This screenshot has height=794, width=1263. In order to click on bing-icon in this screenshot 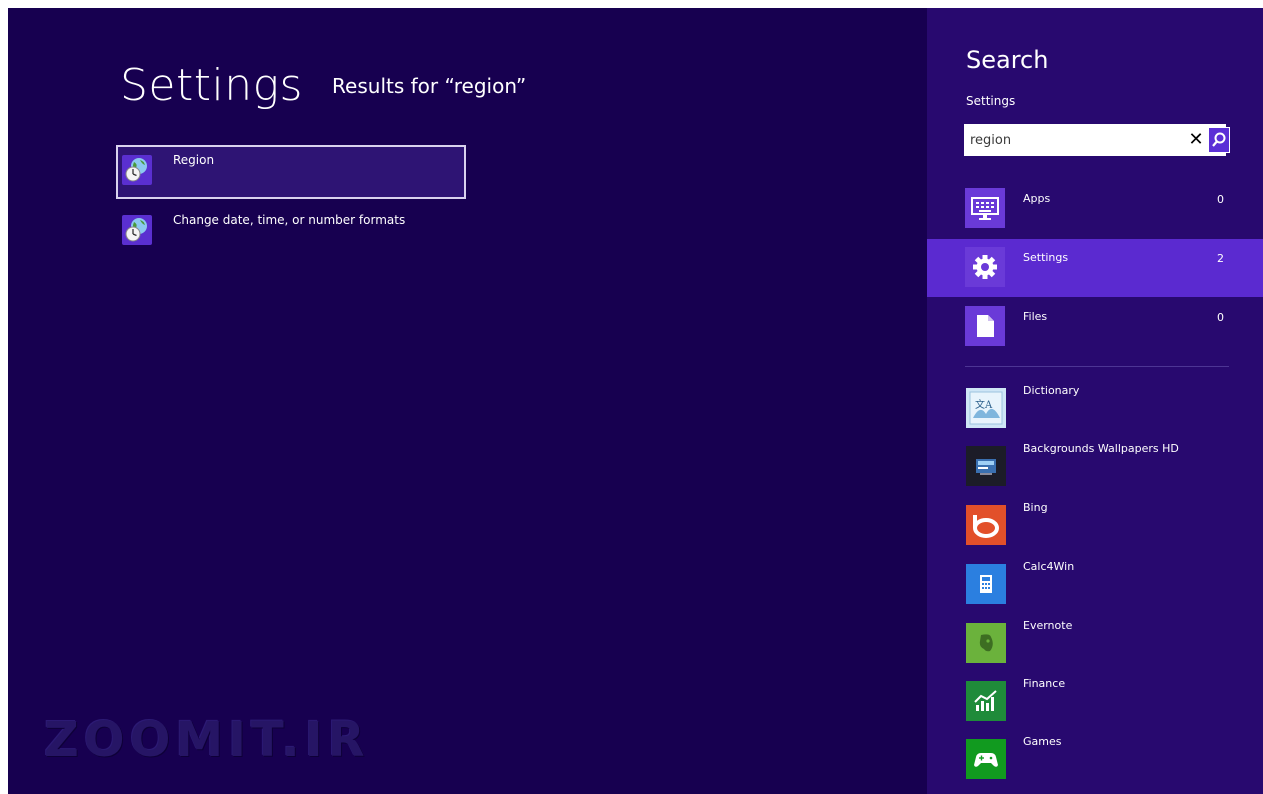, I will do `click(986, 525)`.